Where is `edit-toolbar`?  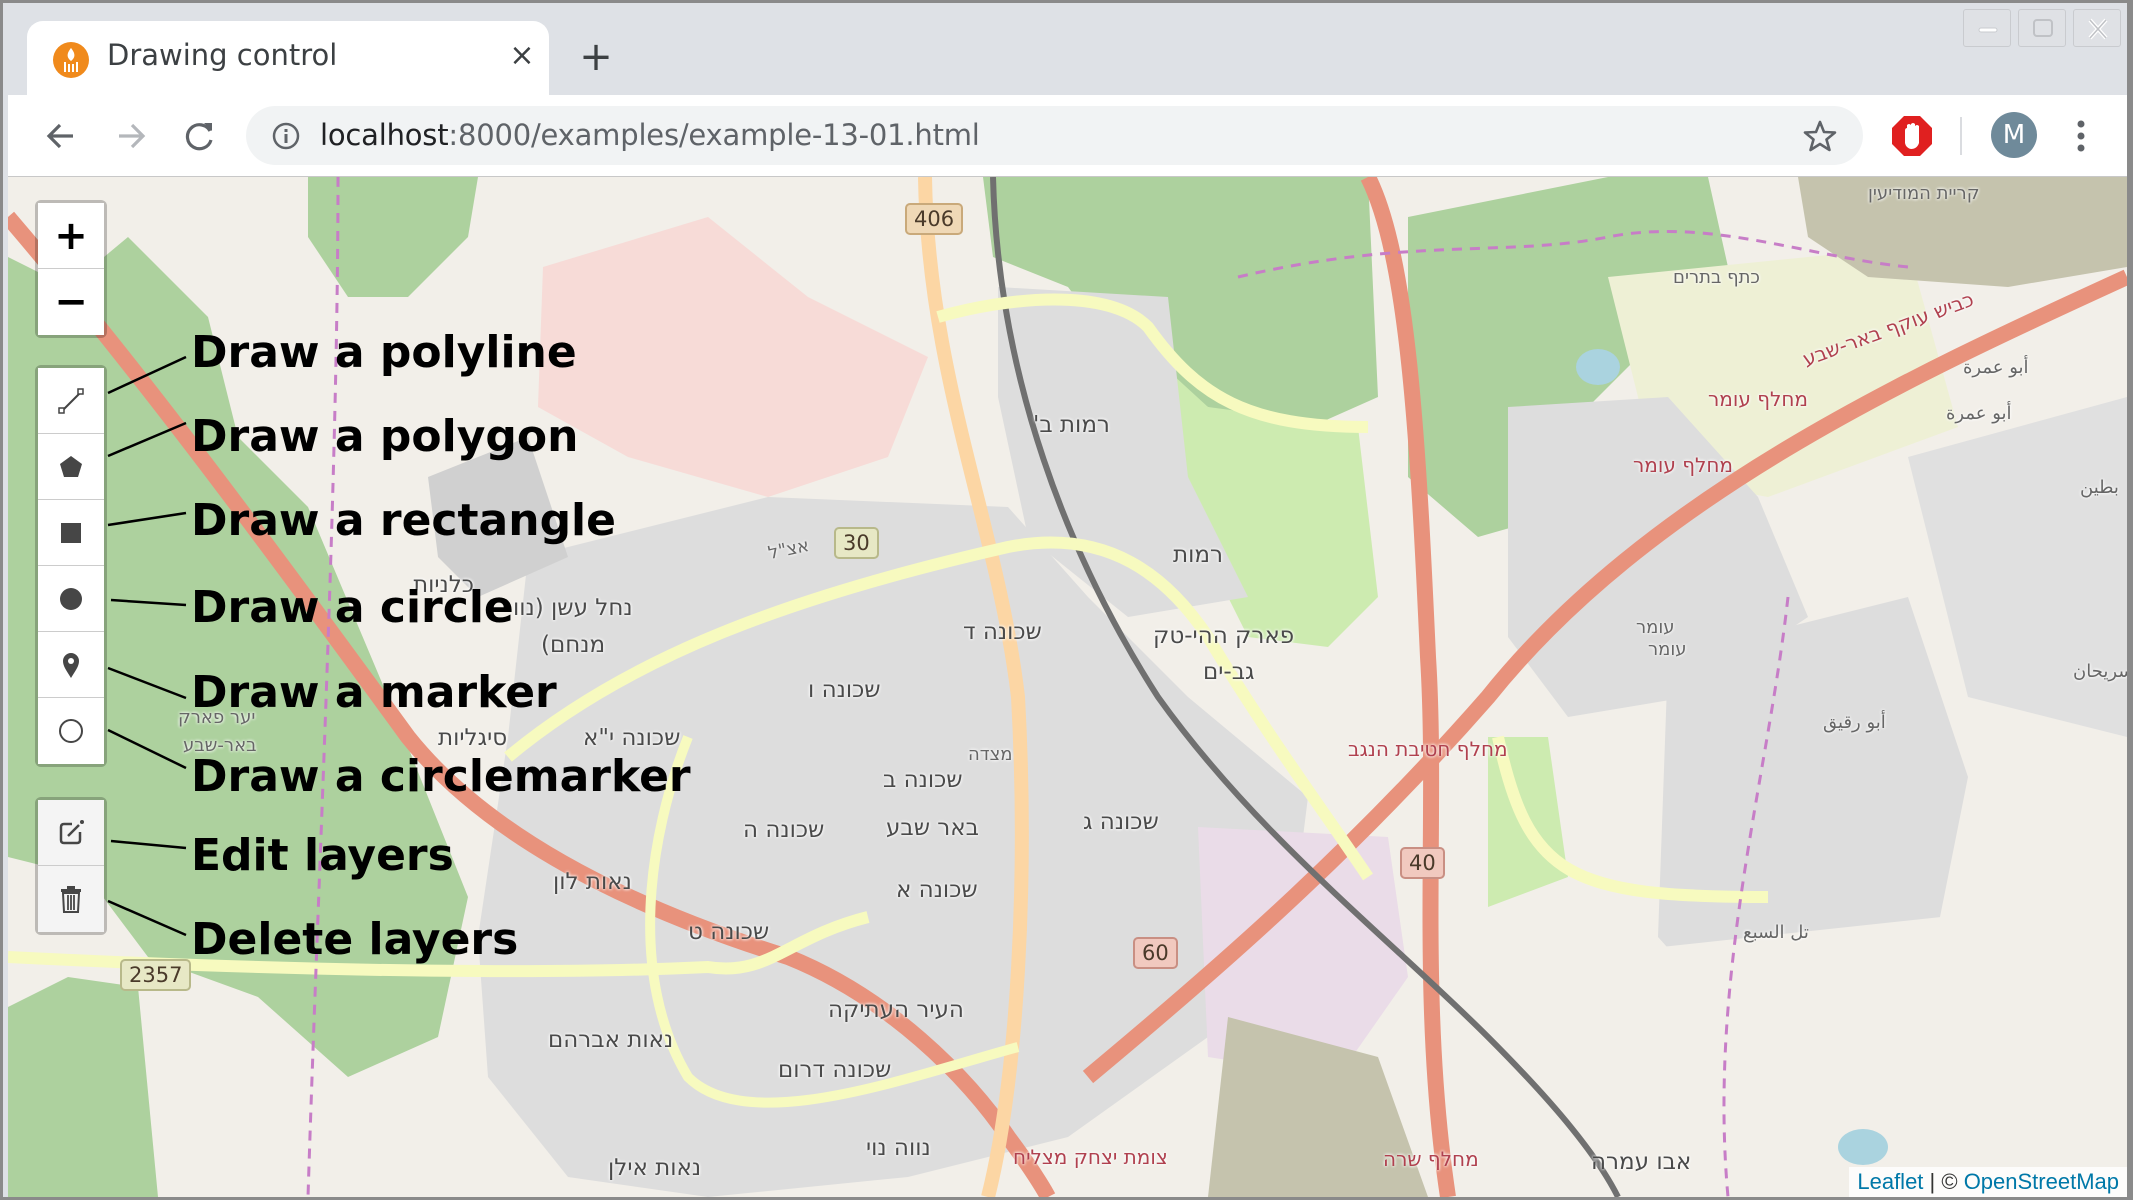
edit-toolbar is located at coordinates (71, 866).